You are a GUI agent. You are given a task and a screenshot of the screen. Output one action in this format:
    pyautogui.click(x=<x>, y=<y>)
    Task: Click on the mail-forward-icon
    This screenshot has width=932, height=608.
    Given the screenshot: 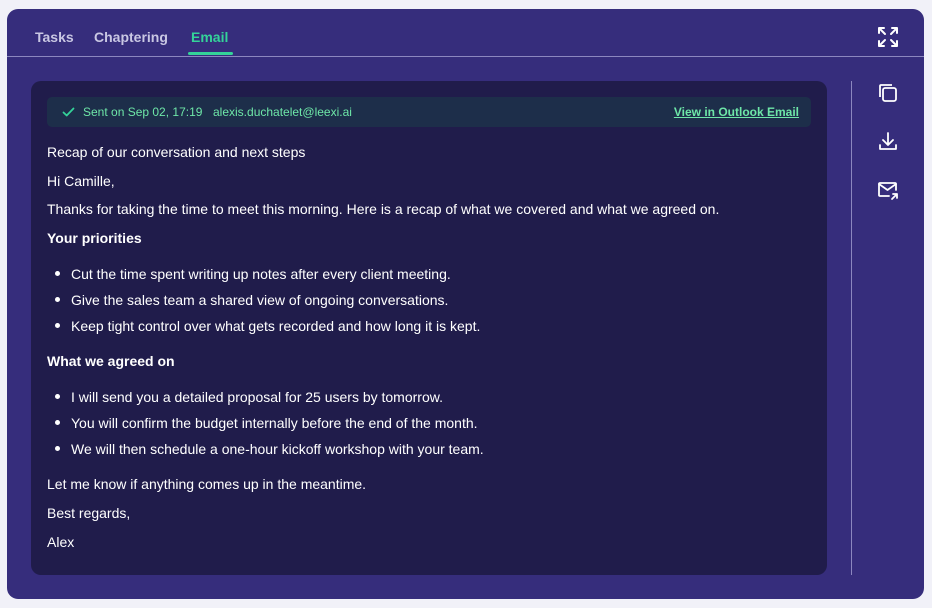 What is the action you would take?
    pyautogui.click(x=888, y=190)
    